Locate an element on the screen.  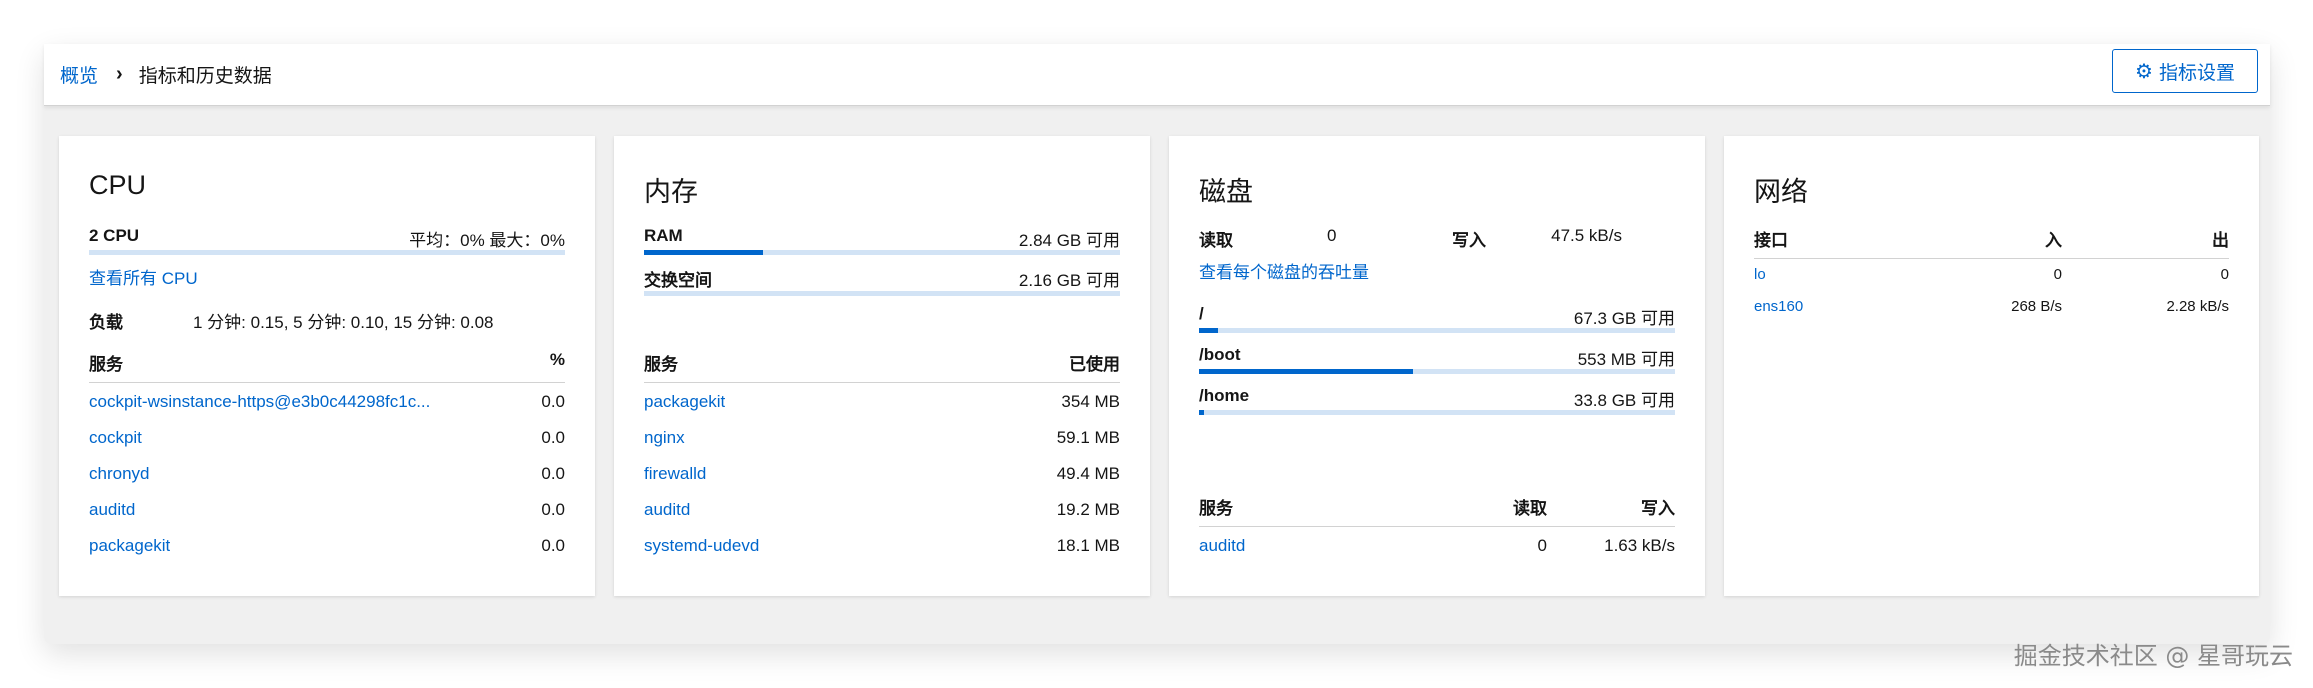
ram-usage-fill is located at coordinates (703, 252).